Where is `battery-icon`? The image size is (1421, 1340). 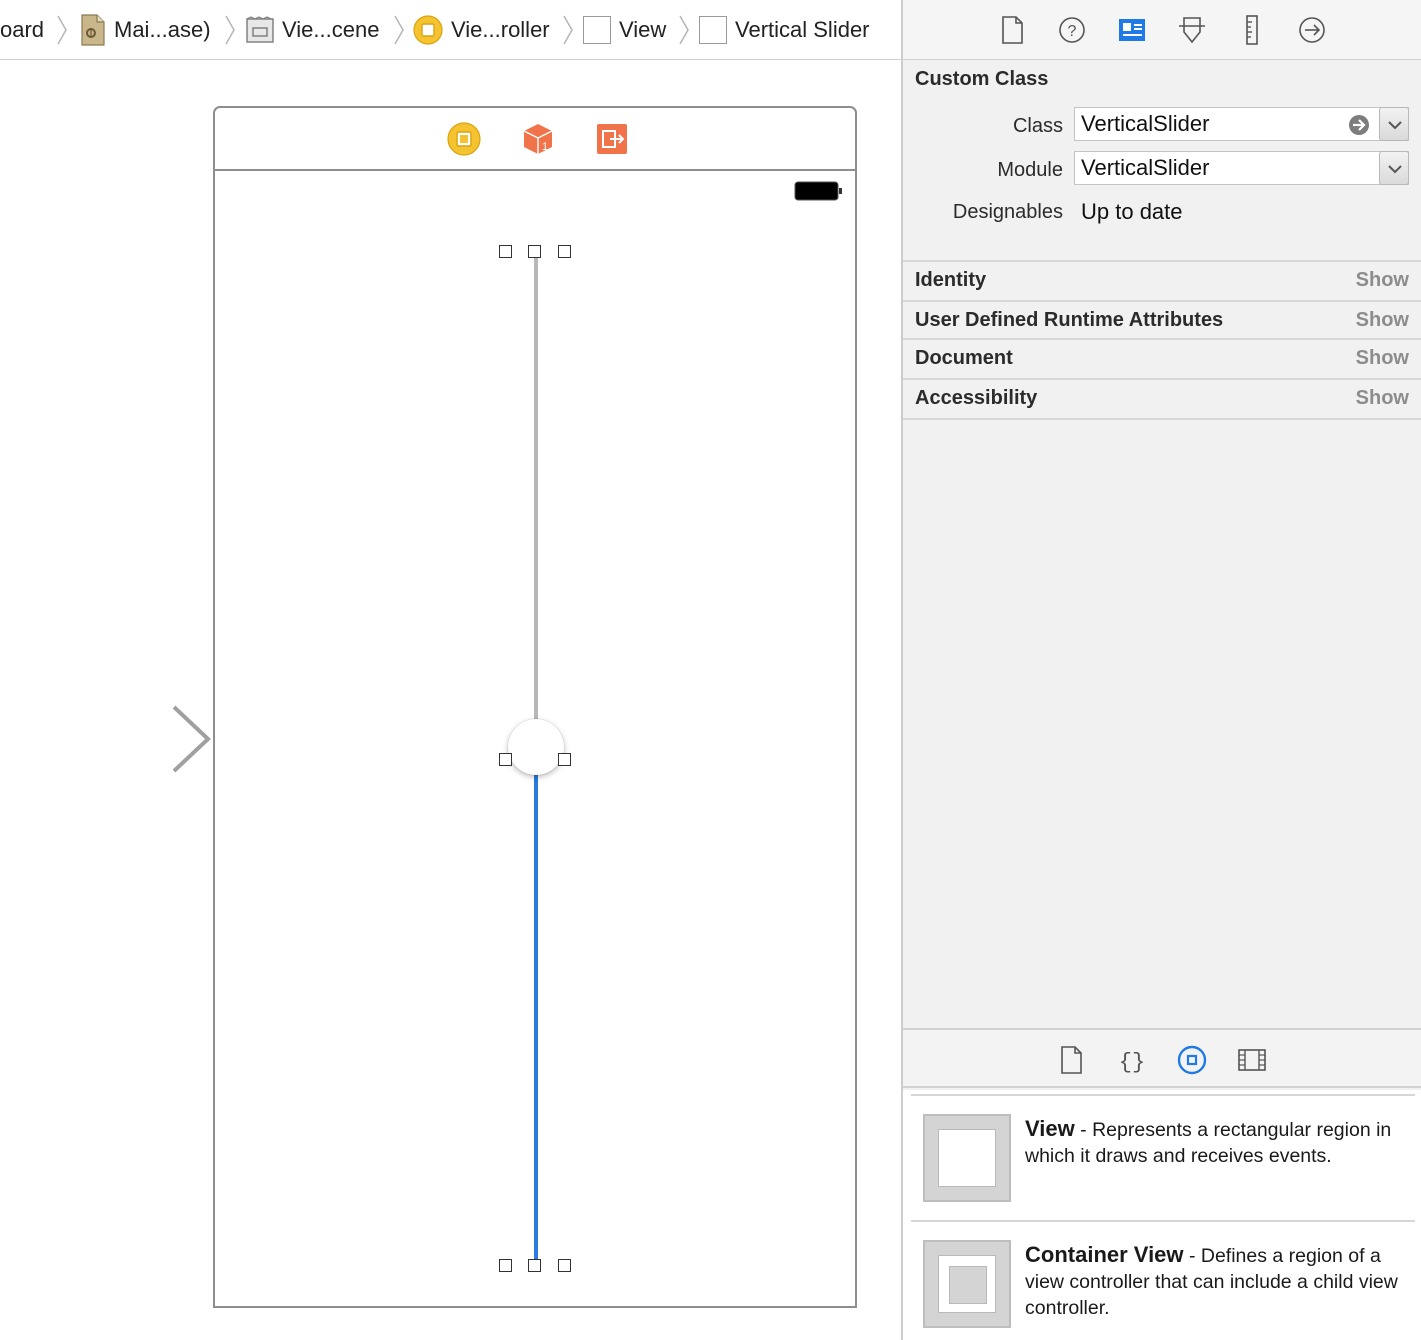 battery-icon is located at coordinates (818, 191).